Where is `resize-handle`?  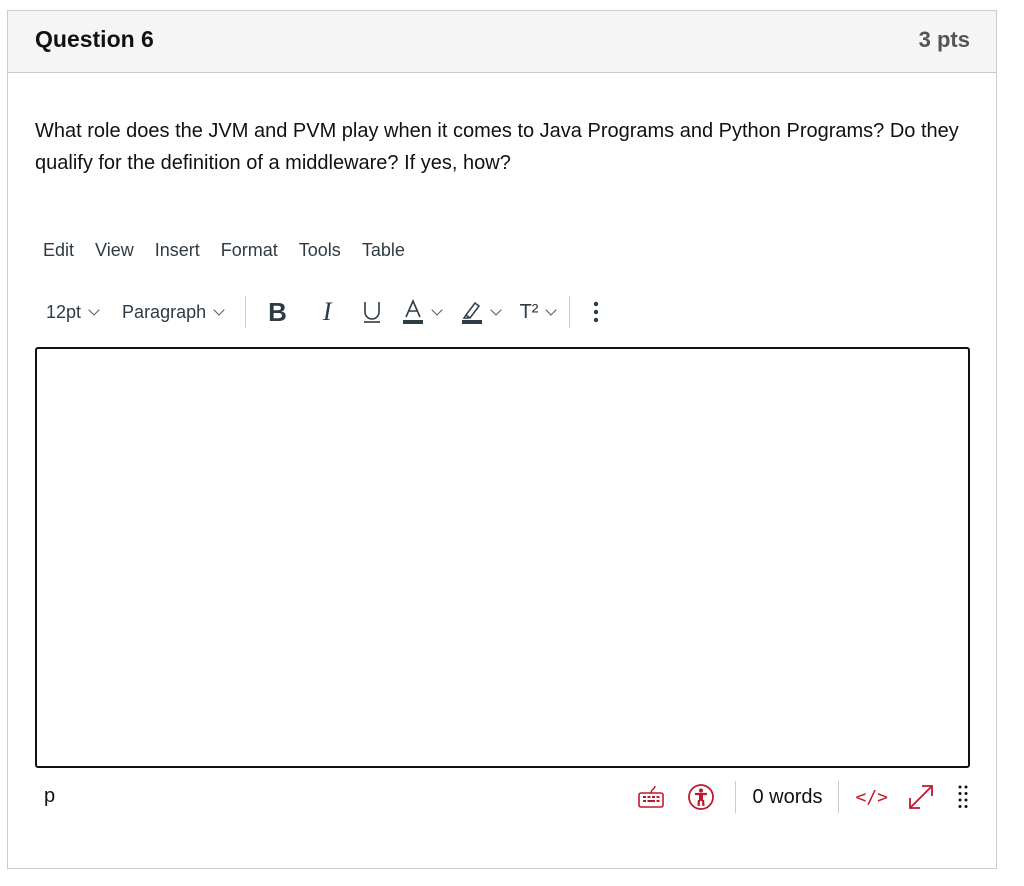 resize-handle is located at coordinates (963, 797).